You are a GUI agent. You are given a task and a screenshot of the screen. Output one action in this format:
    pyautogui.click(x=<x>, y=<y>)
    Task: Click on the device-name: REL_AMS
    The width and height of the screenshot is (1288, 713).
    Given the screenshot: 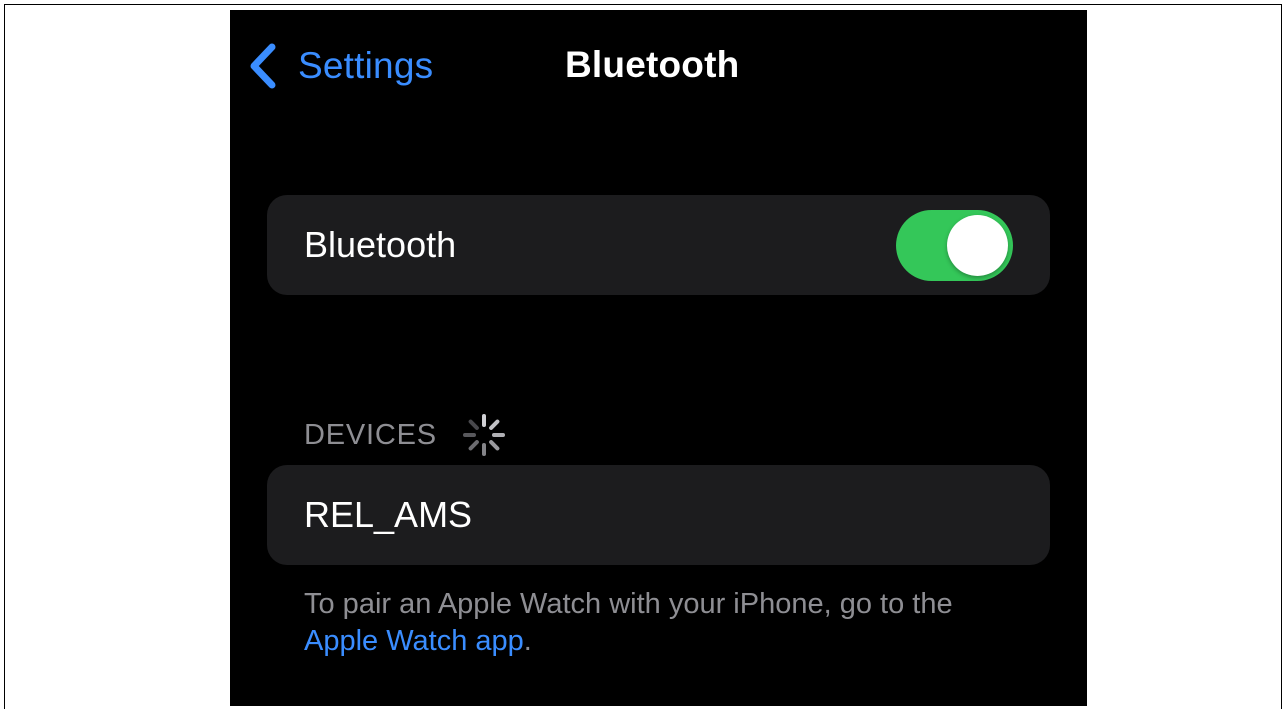 What is the action you would take?
    pyautogui.click(x=388, y=514)
    